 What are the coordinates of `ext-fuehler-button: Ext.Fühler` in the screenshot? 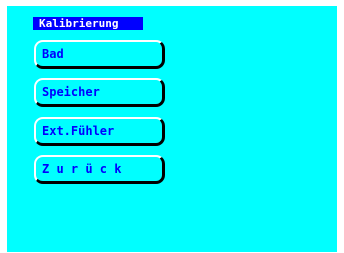 It's located at (99, 131).